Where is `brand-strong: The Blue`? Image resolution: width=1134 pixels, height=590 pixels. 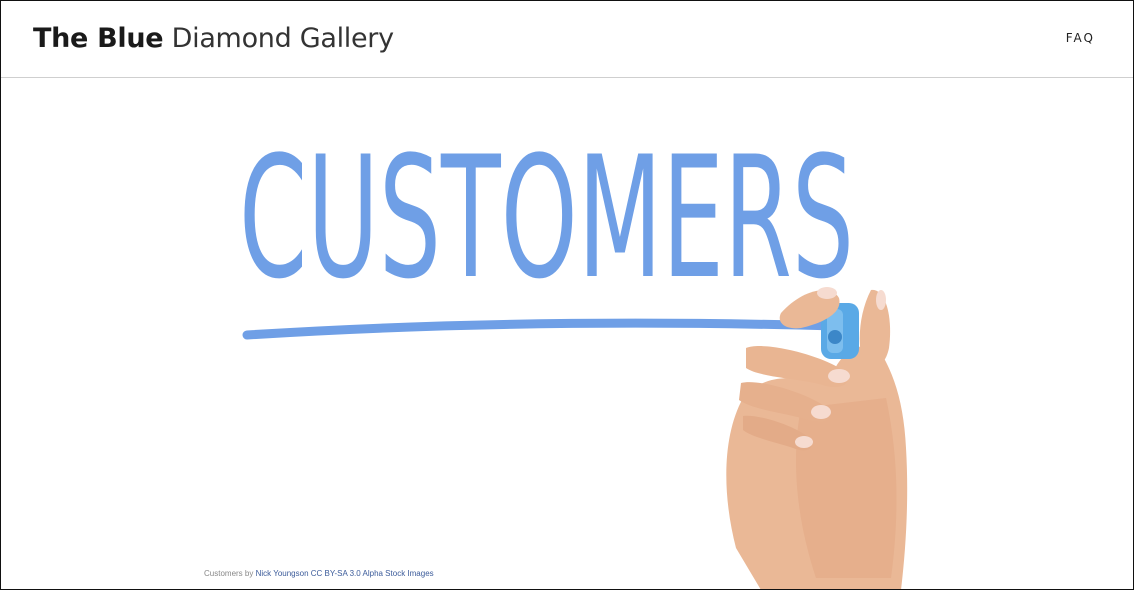
brand-strong: The Blue is located at coordinates (98, 38).